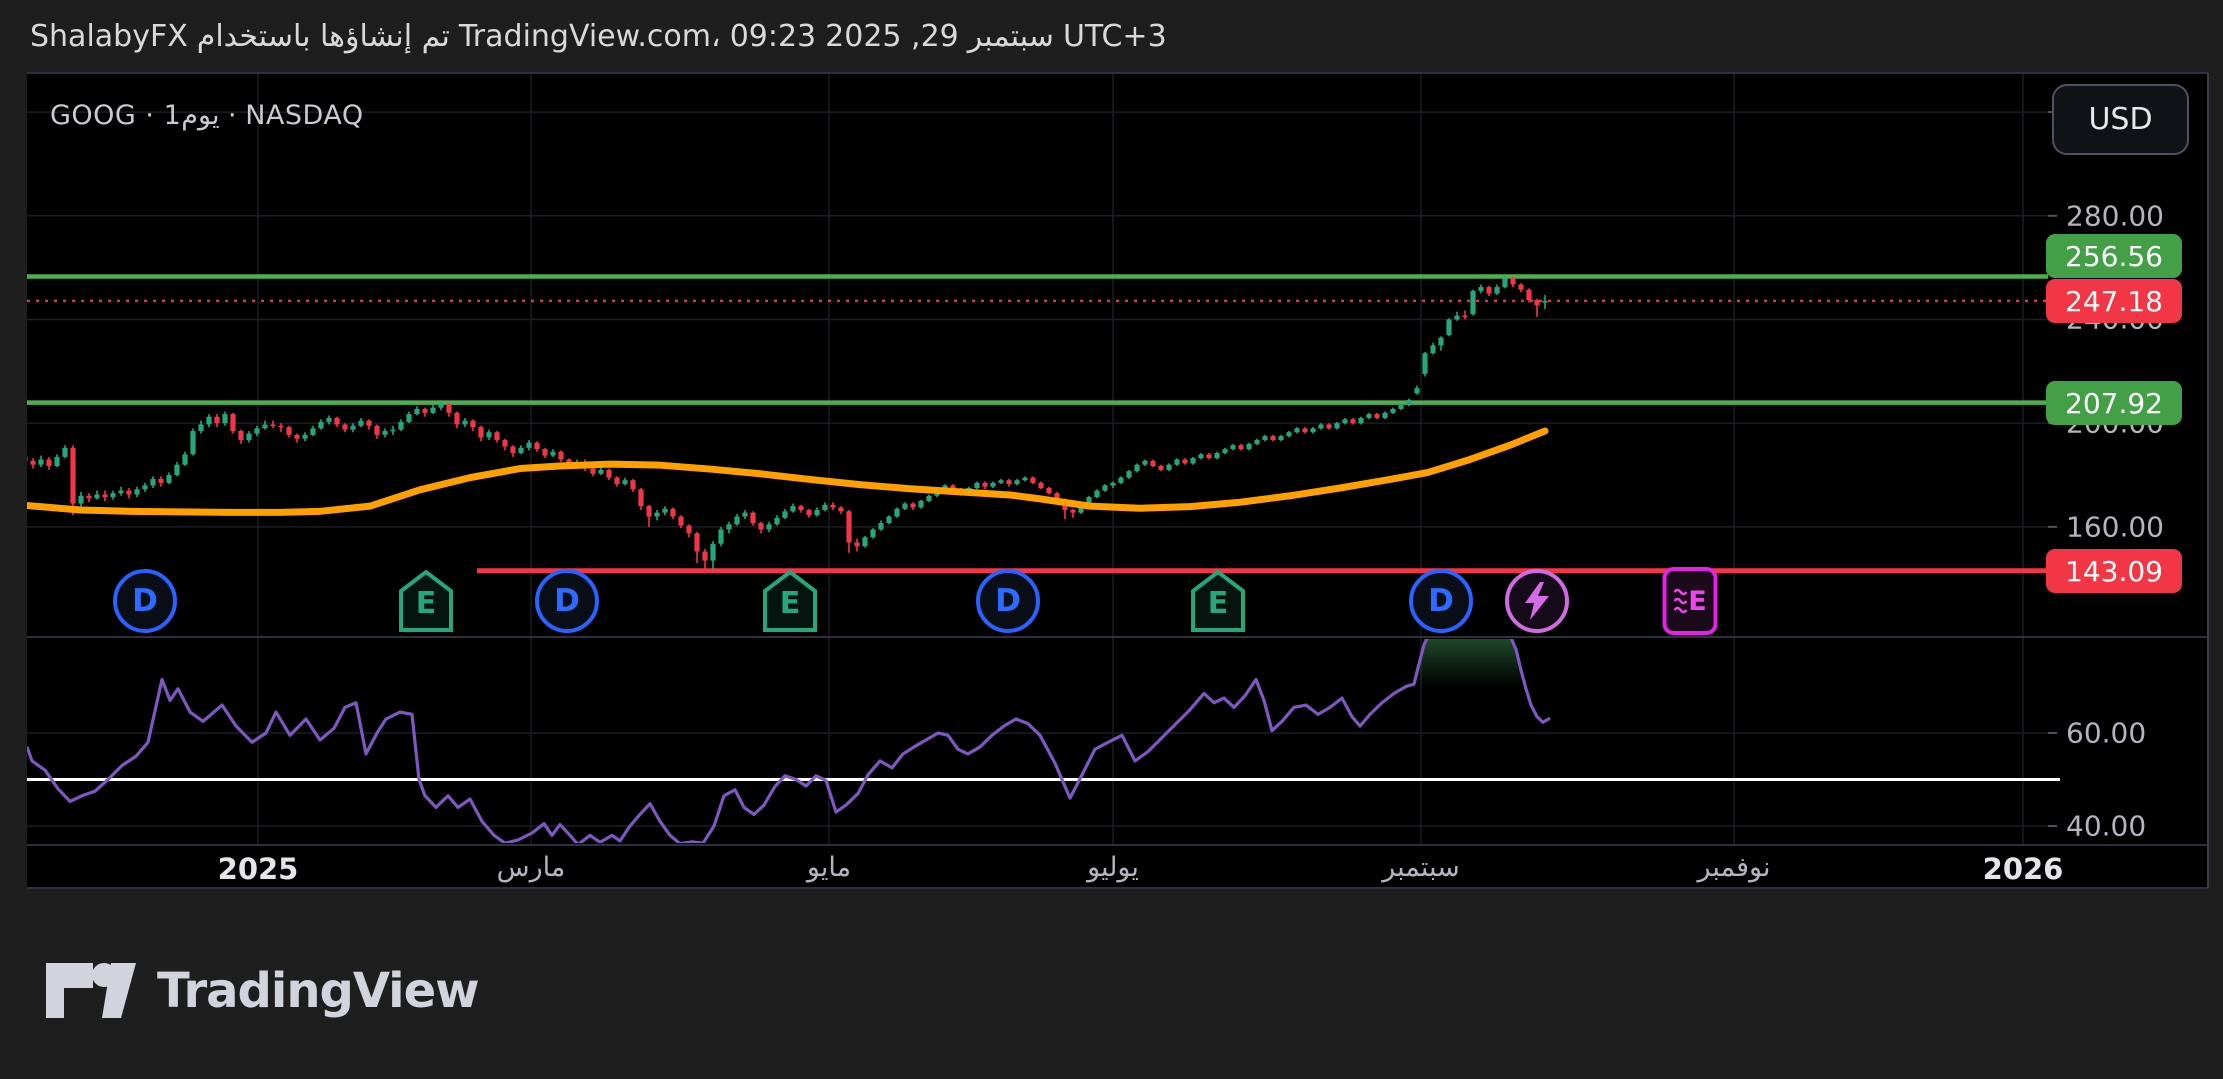 The width and height of the screenshot is (2223, 1079). I want to click on attribution-text-part: سبتمبر, so click(1010, 36).